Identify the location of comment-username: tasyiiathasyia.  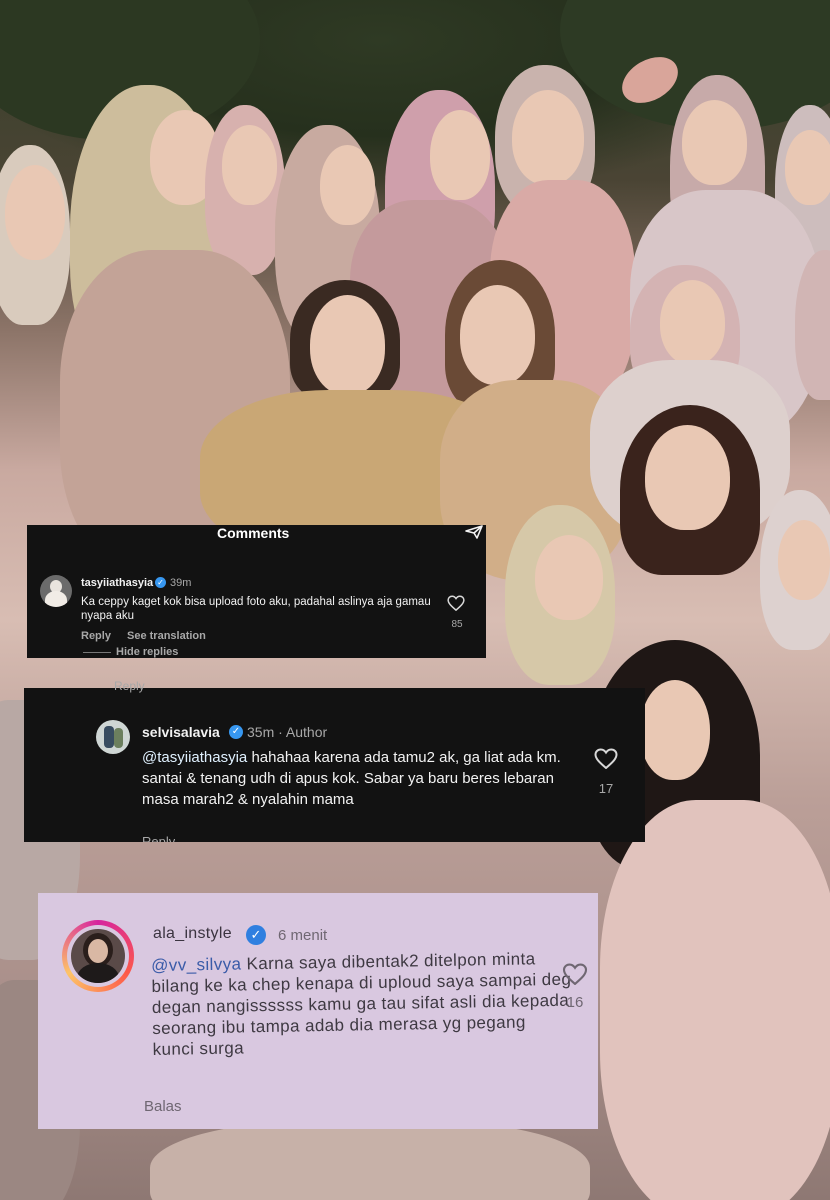
(117, 583).